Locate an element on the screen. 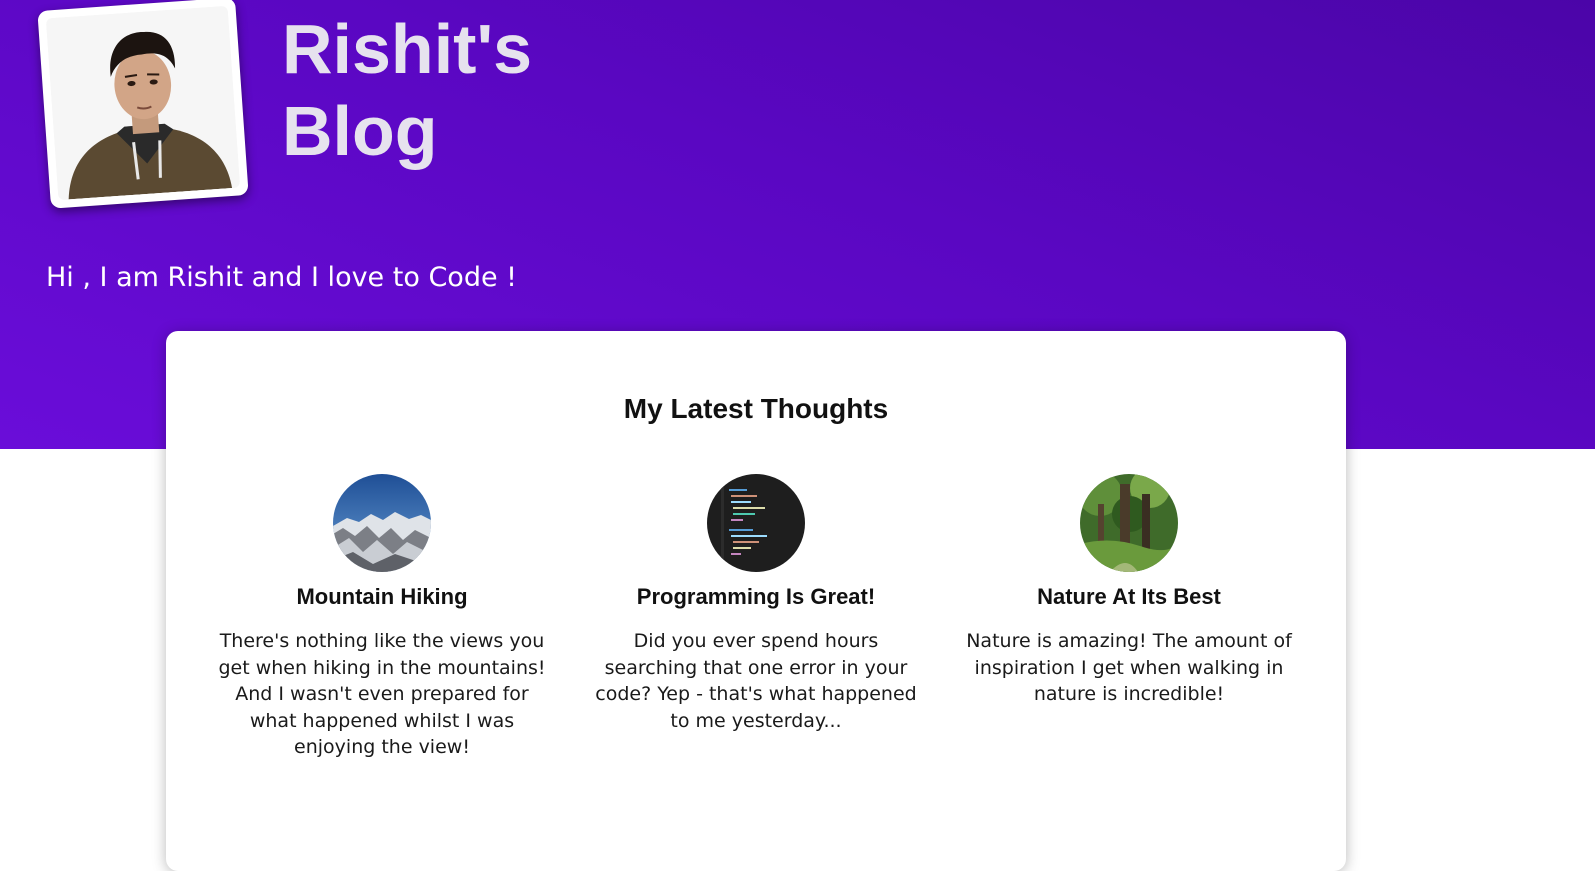 The width and height of the screenshot is (1595, 871). code-editor-icon is located at coordinates (756, 523).